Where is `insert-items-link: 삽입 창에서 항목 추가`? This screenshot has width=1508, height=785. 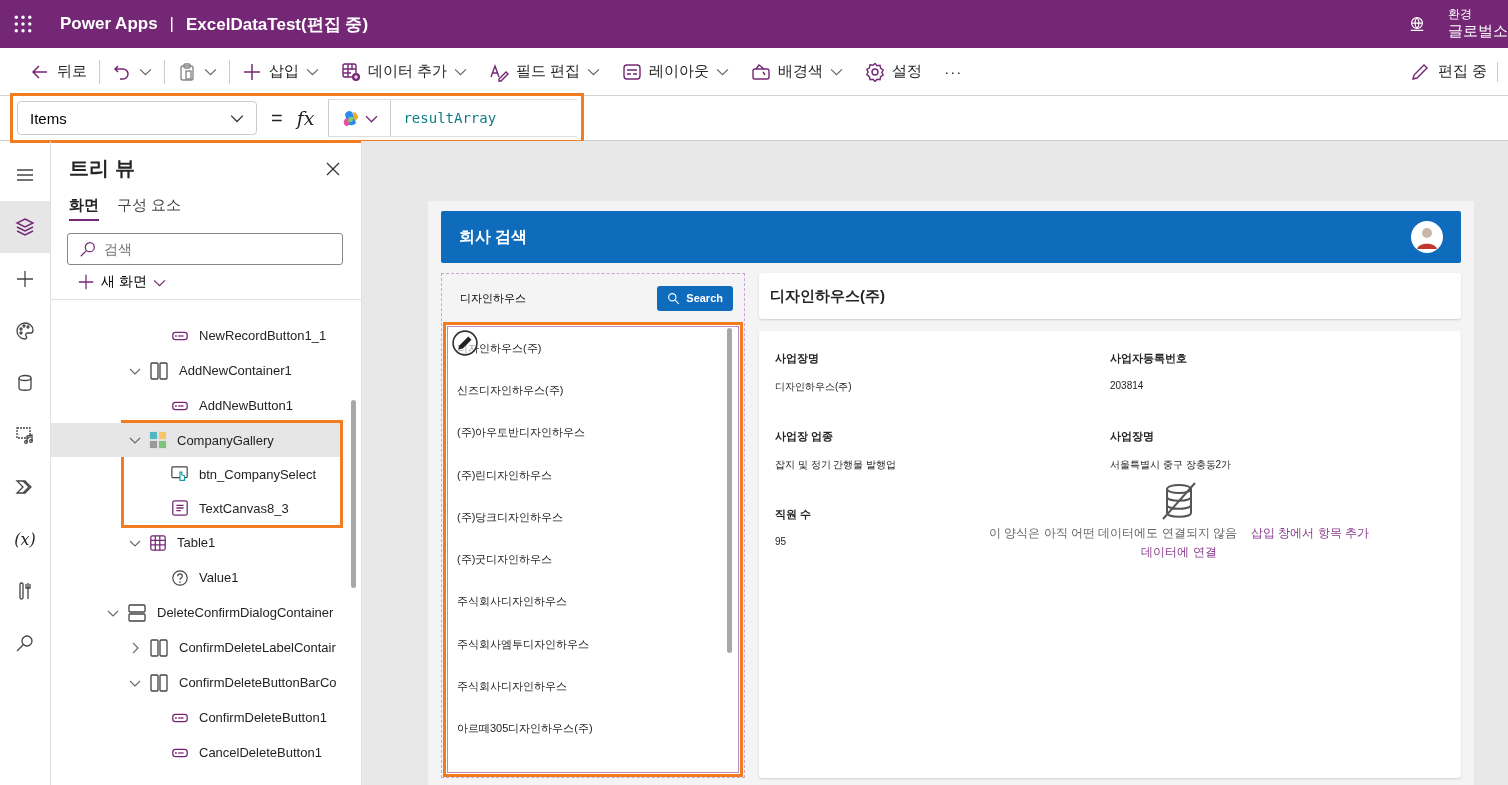
insert-items-link: 삽입 창에서 항목 추가 is located at coordinates (1310, 533).